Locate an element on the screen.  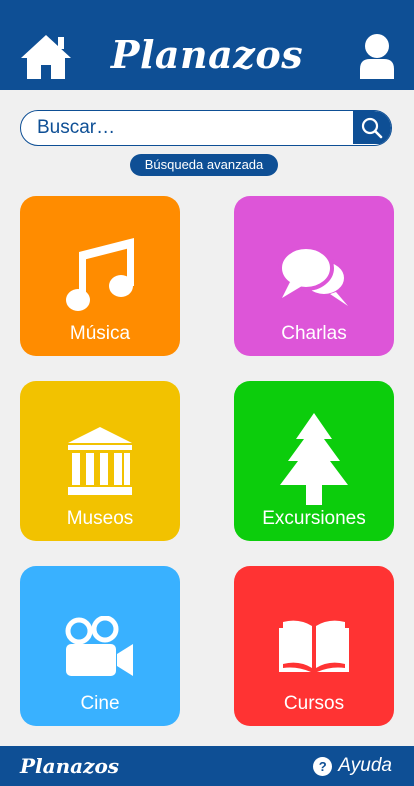
help-label: Ayuda is located at coordinates (365, 765).